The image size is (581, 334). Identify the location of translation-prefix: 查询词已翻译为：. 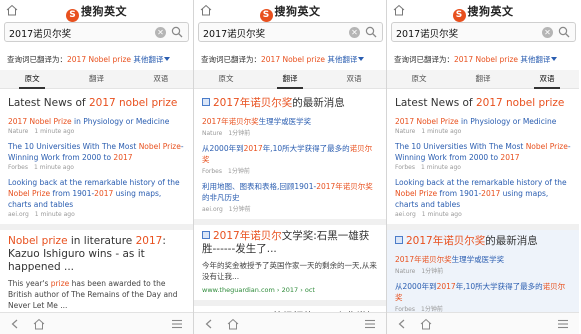
(37, 59).